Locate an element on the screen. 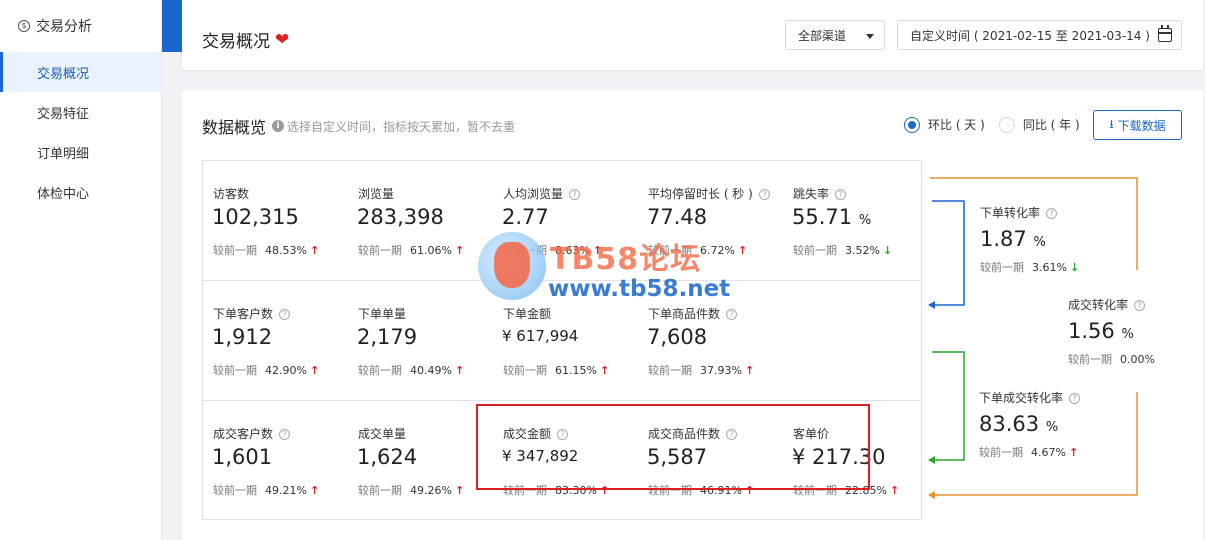 Image resolution: width=1205 pixels, height=540 pixels. funnel-label: 下单成交转化率 is located at coordinates (1021, 398).